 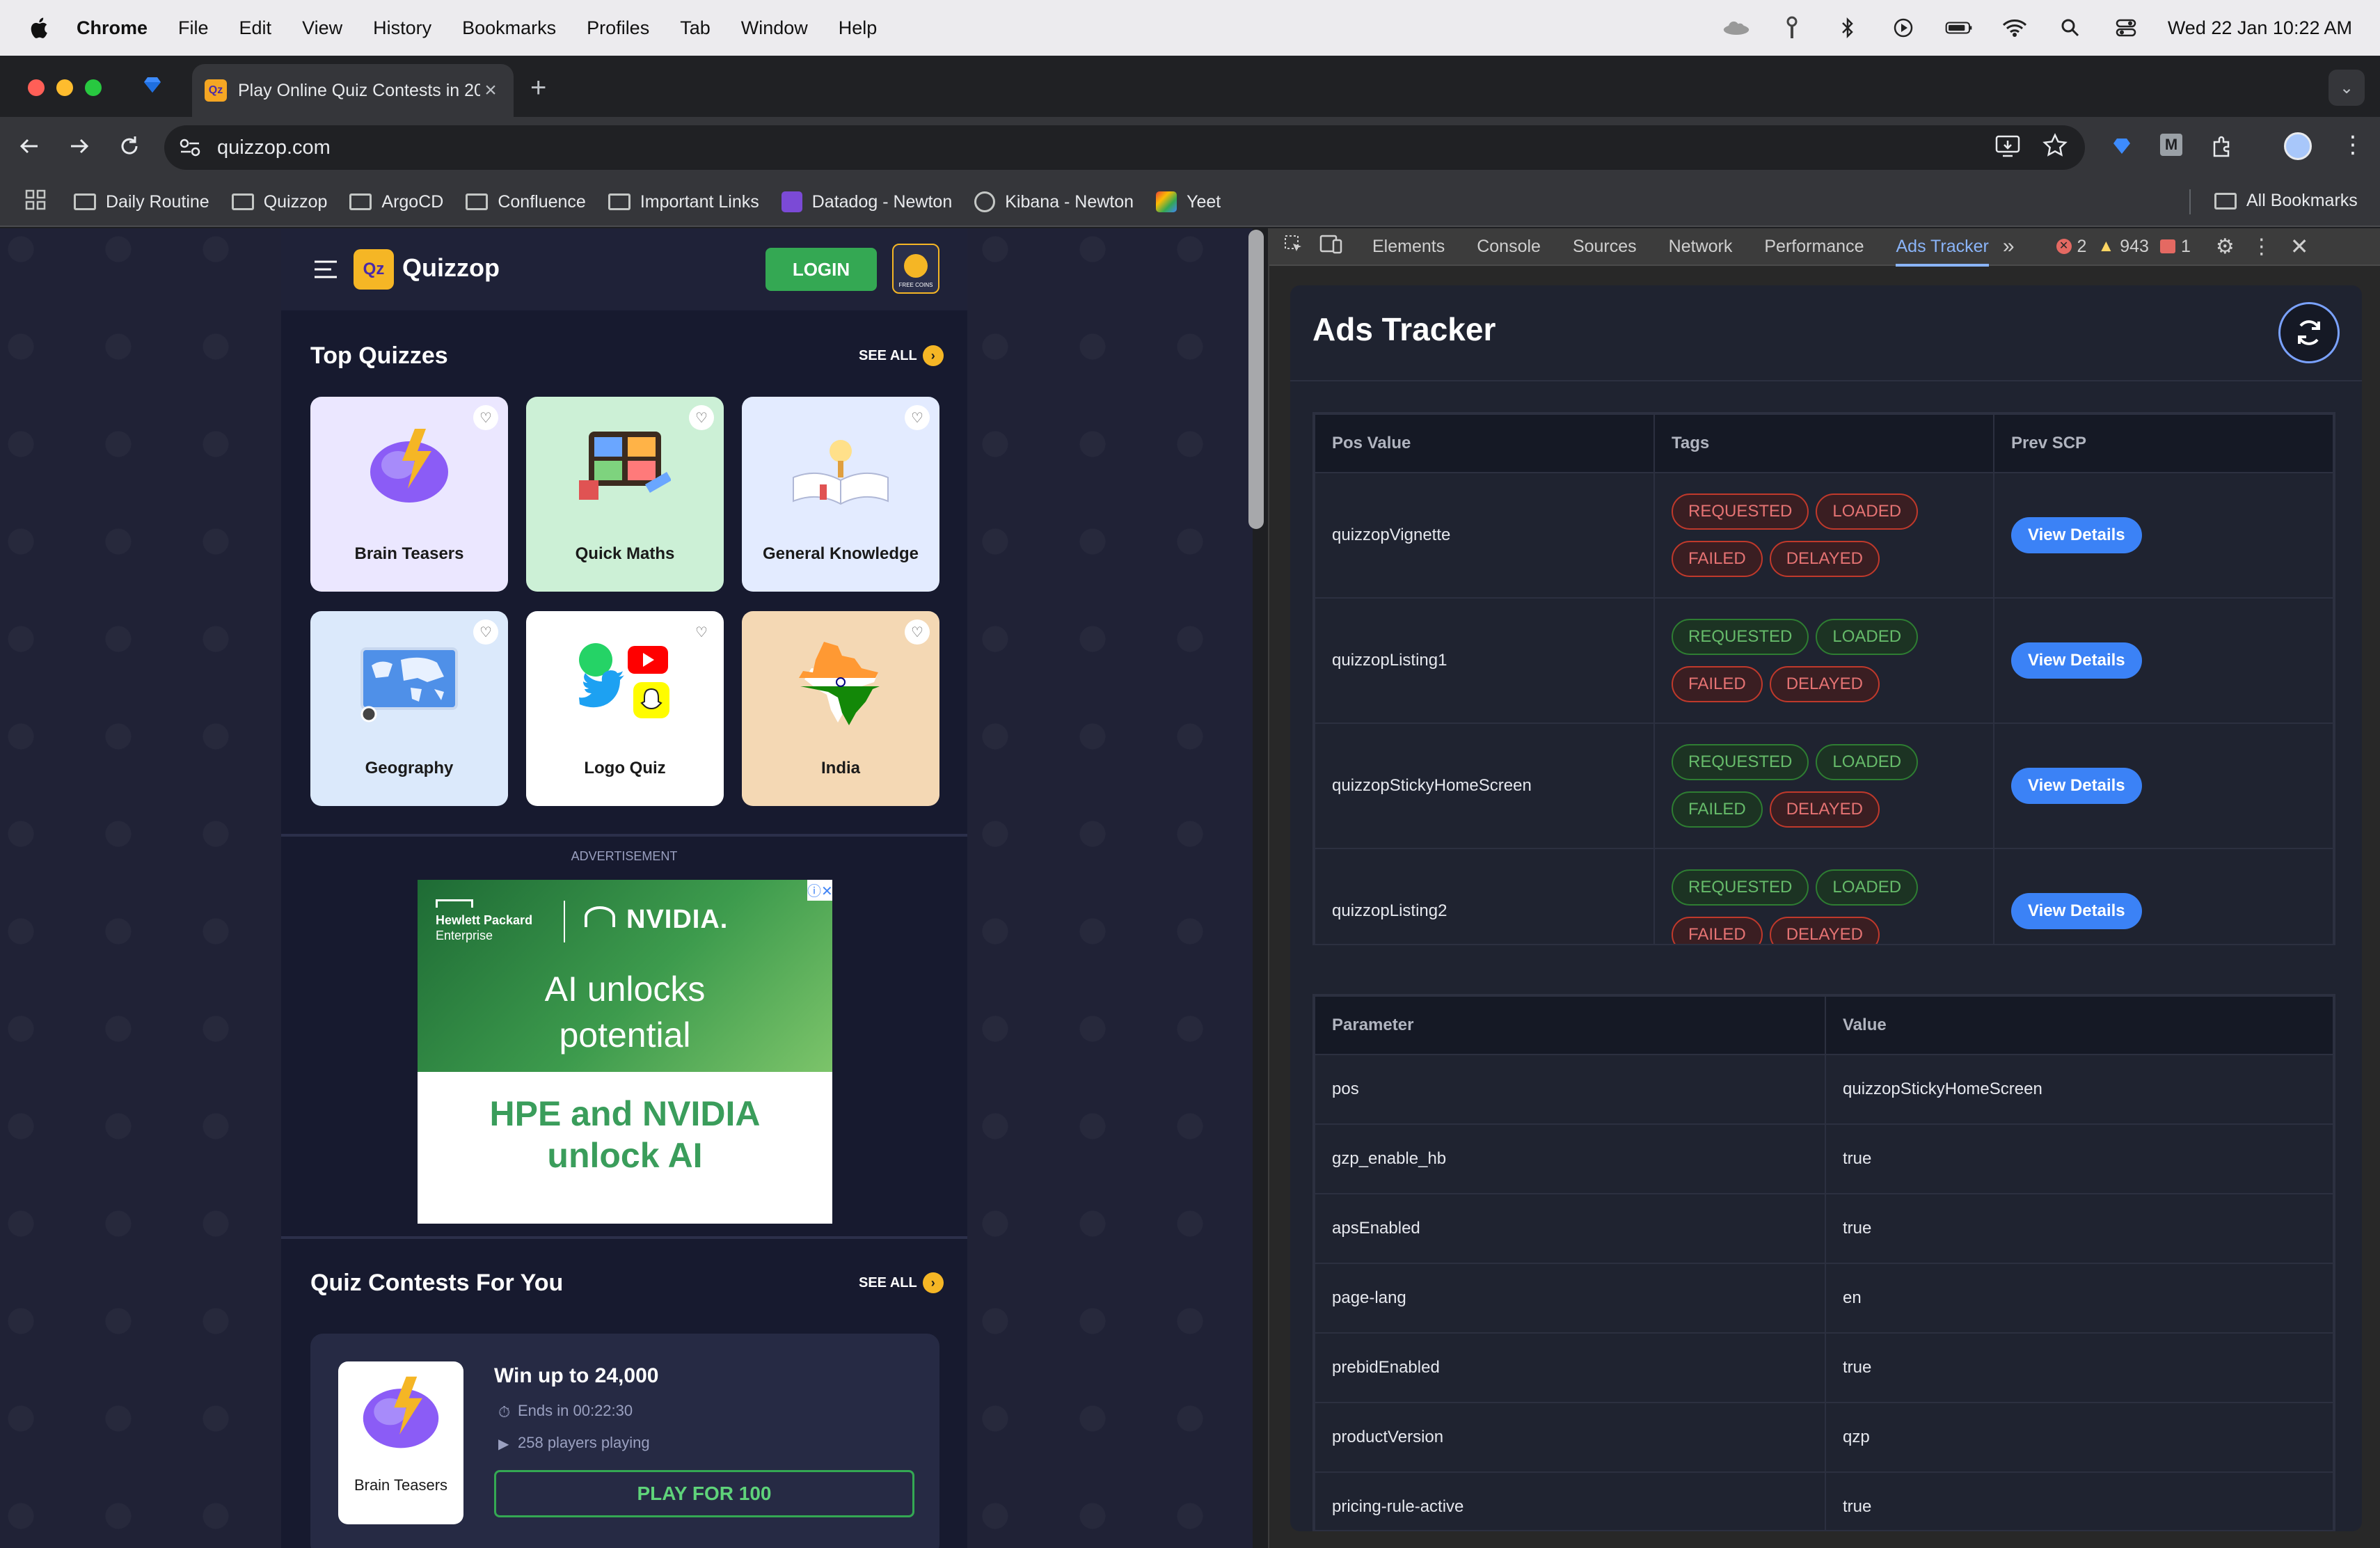 What do you see at coordinates (255, 28) in the screenshot?
I see `menu-edit: Edit` at bounding box center [255, 28].